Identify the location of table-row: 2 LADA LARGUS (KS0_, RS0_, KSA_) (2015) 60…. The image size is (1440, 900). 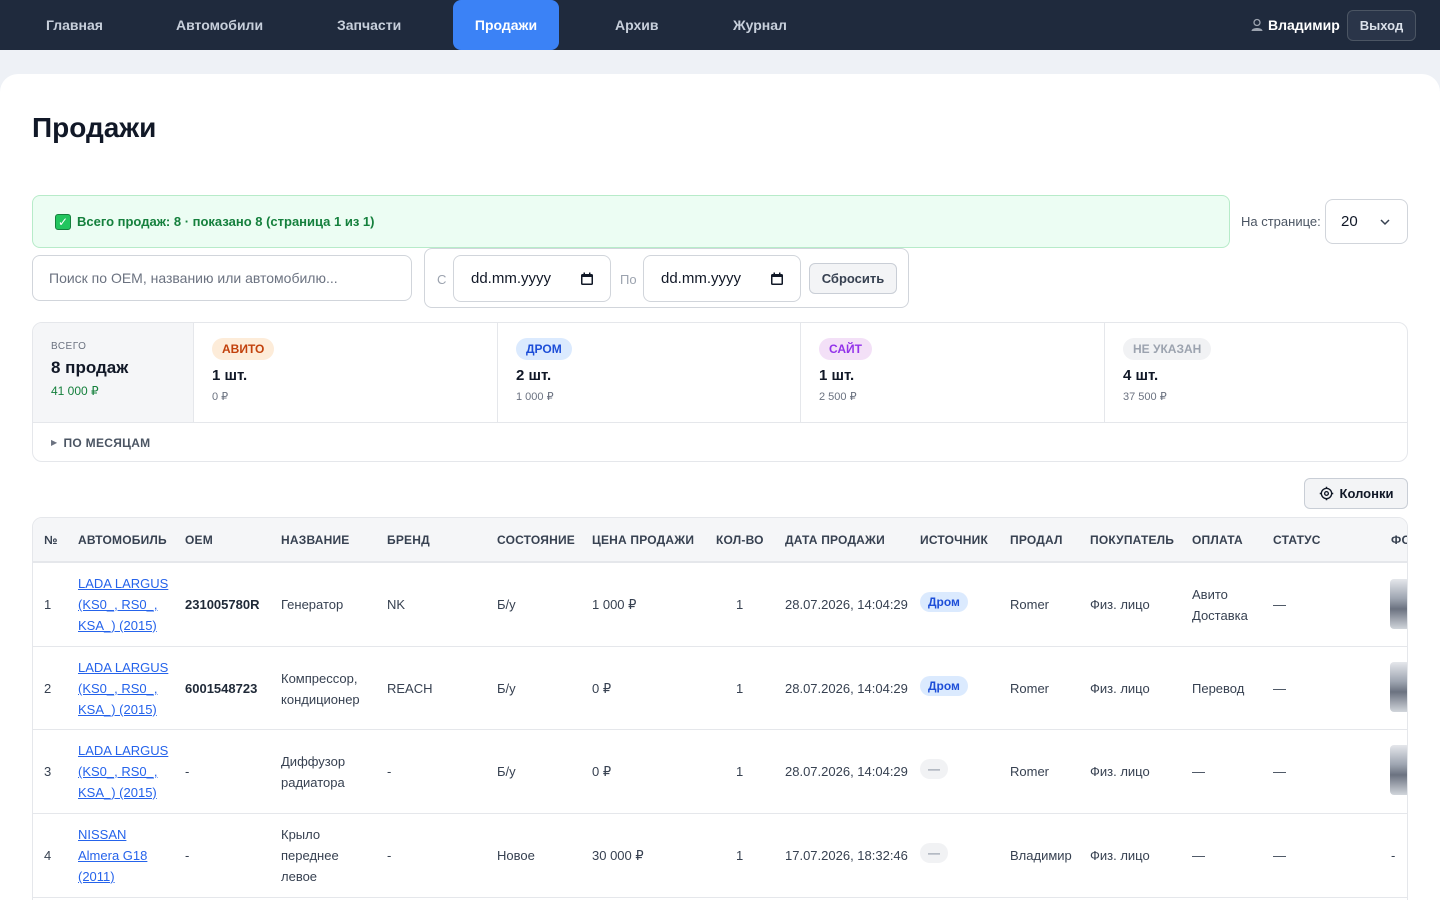
(720, 688).